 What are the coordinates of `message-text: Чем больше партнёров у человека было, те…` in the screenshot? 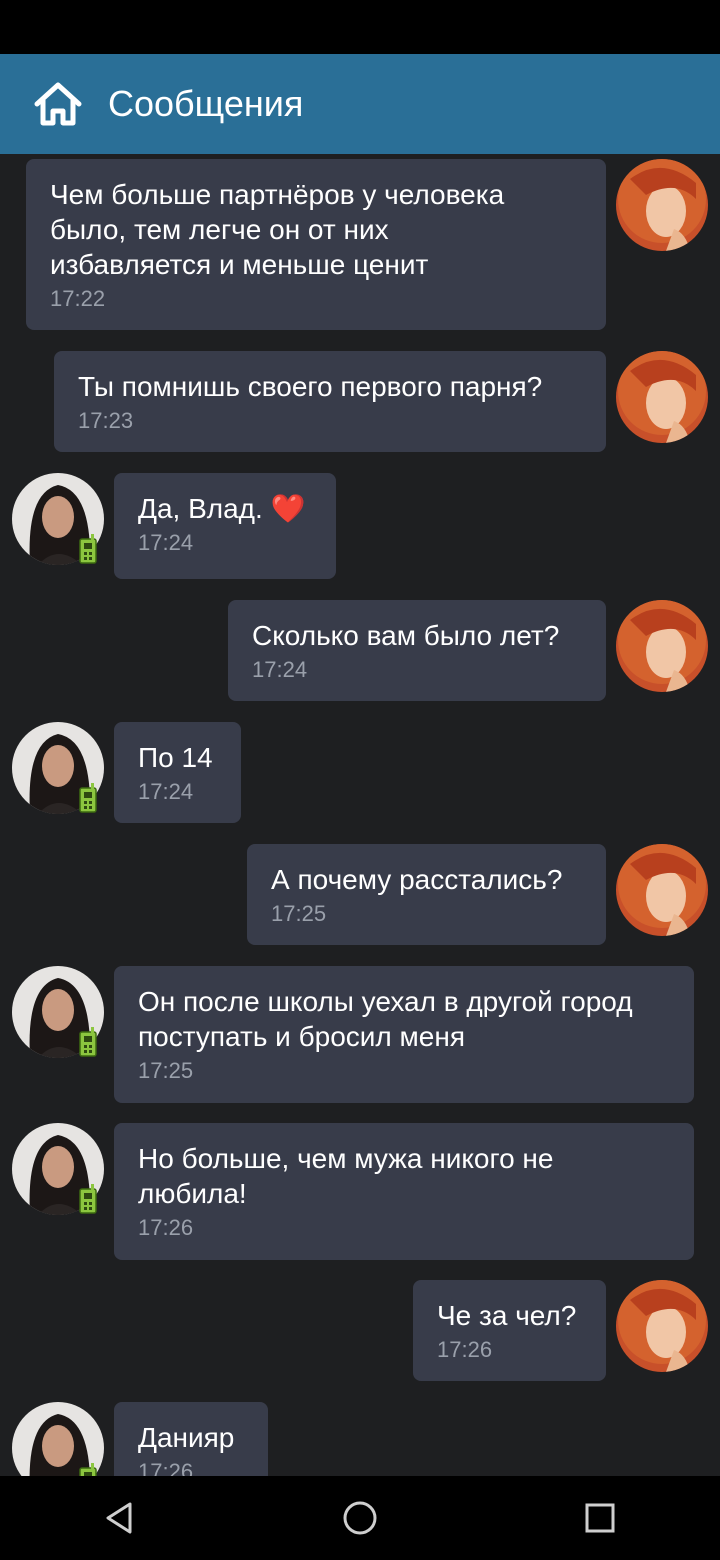 It's located at (277, 229).